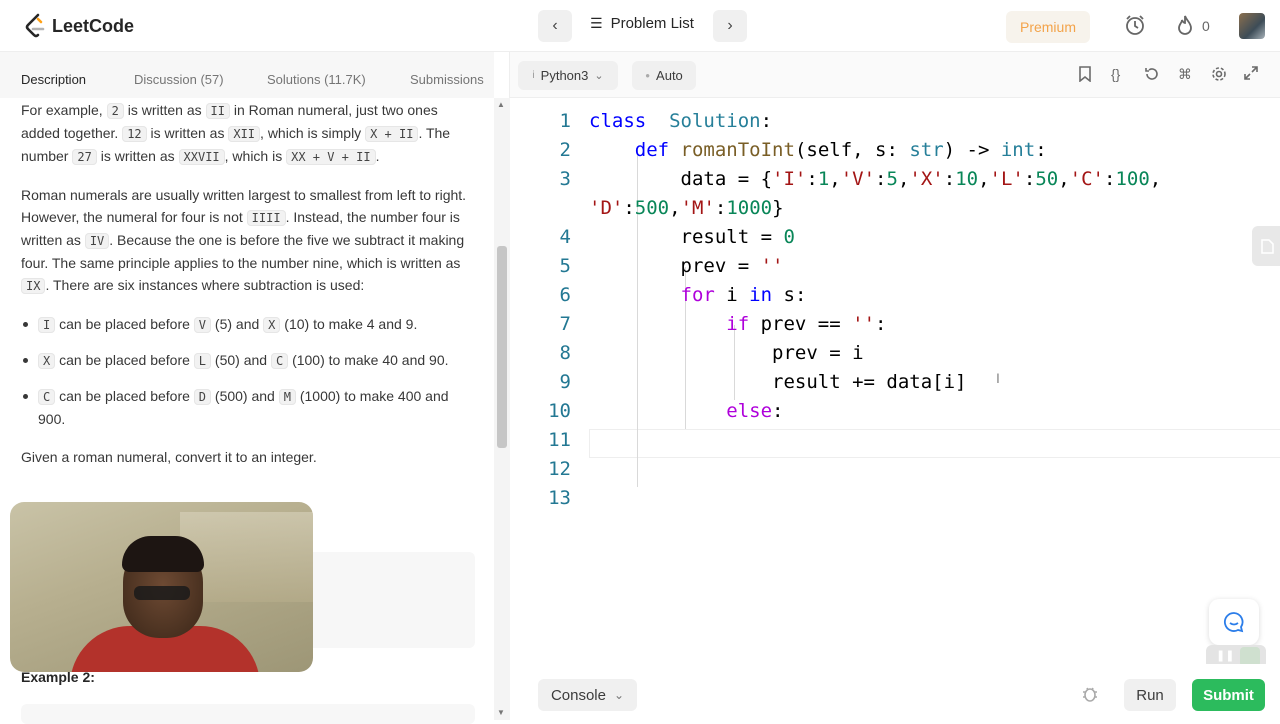 This screenshot has width=1280, height=724. What do you see at coordinates (1150, 695) in the screenshot?
I see `run-button: Run` at bounding box center [1150, 695].